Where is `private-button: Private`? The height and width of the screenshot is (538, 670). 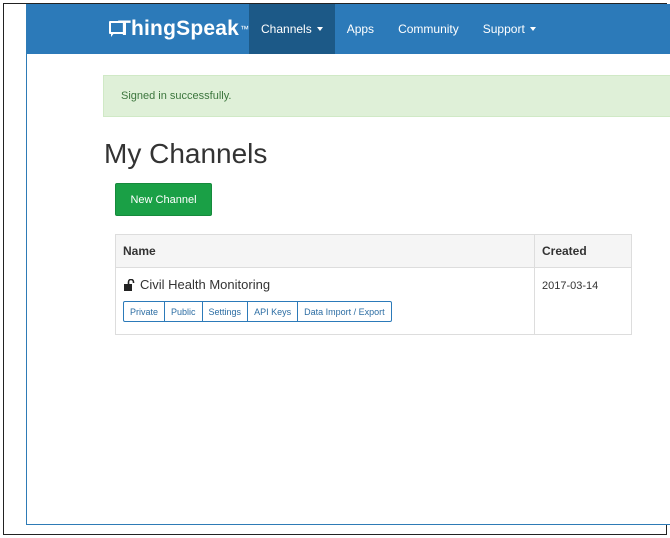 private-button: Private is located at coordinates (144, 311).